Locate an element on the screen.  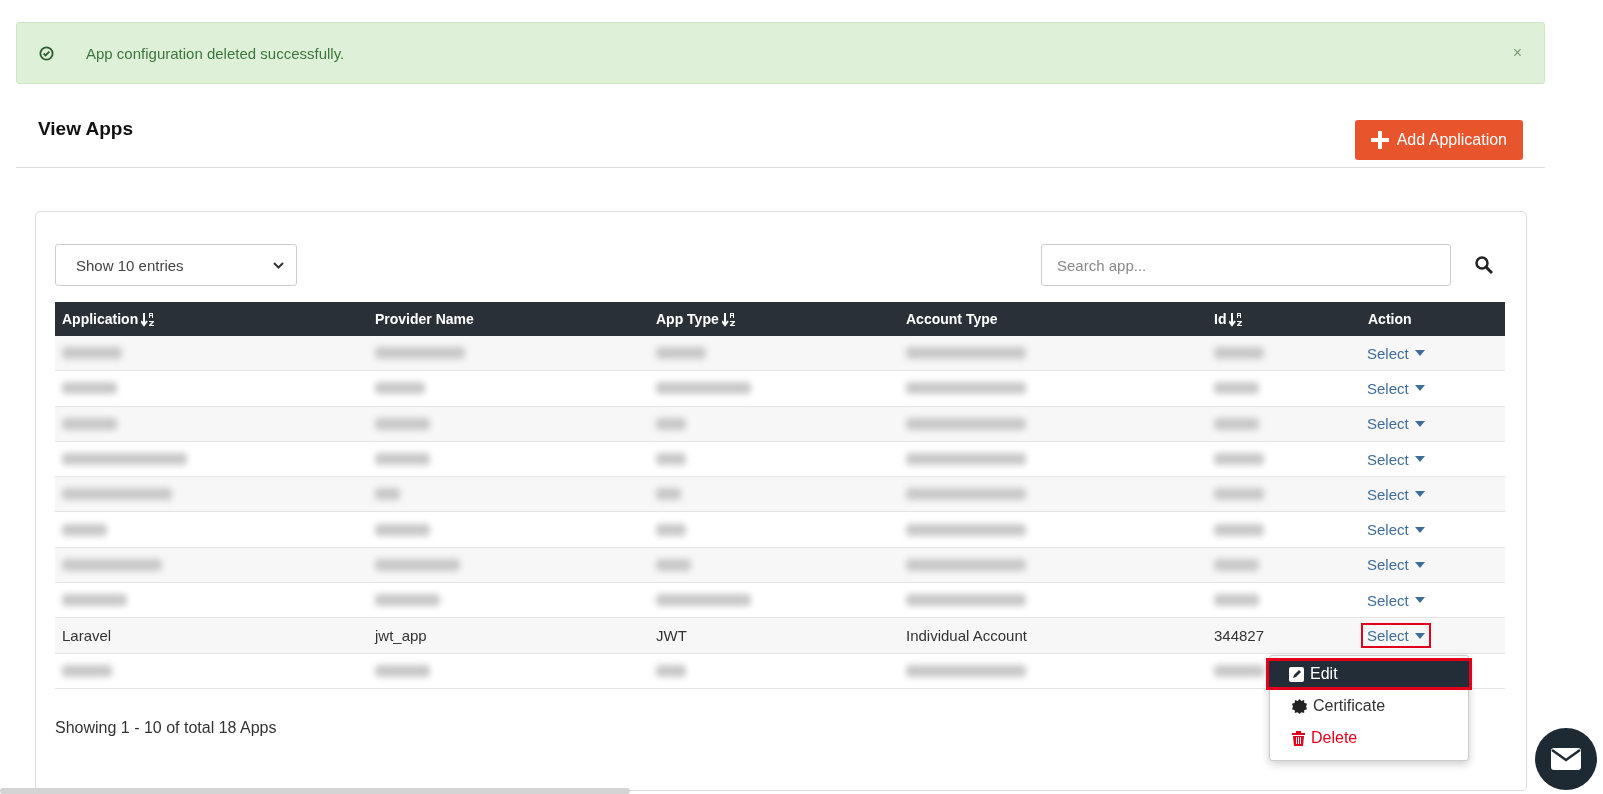
column-header: Application is located at coordinates (100, 319).